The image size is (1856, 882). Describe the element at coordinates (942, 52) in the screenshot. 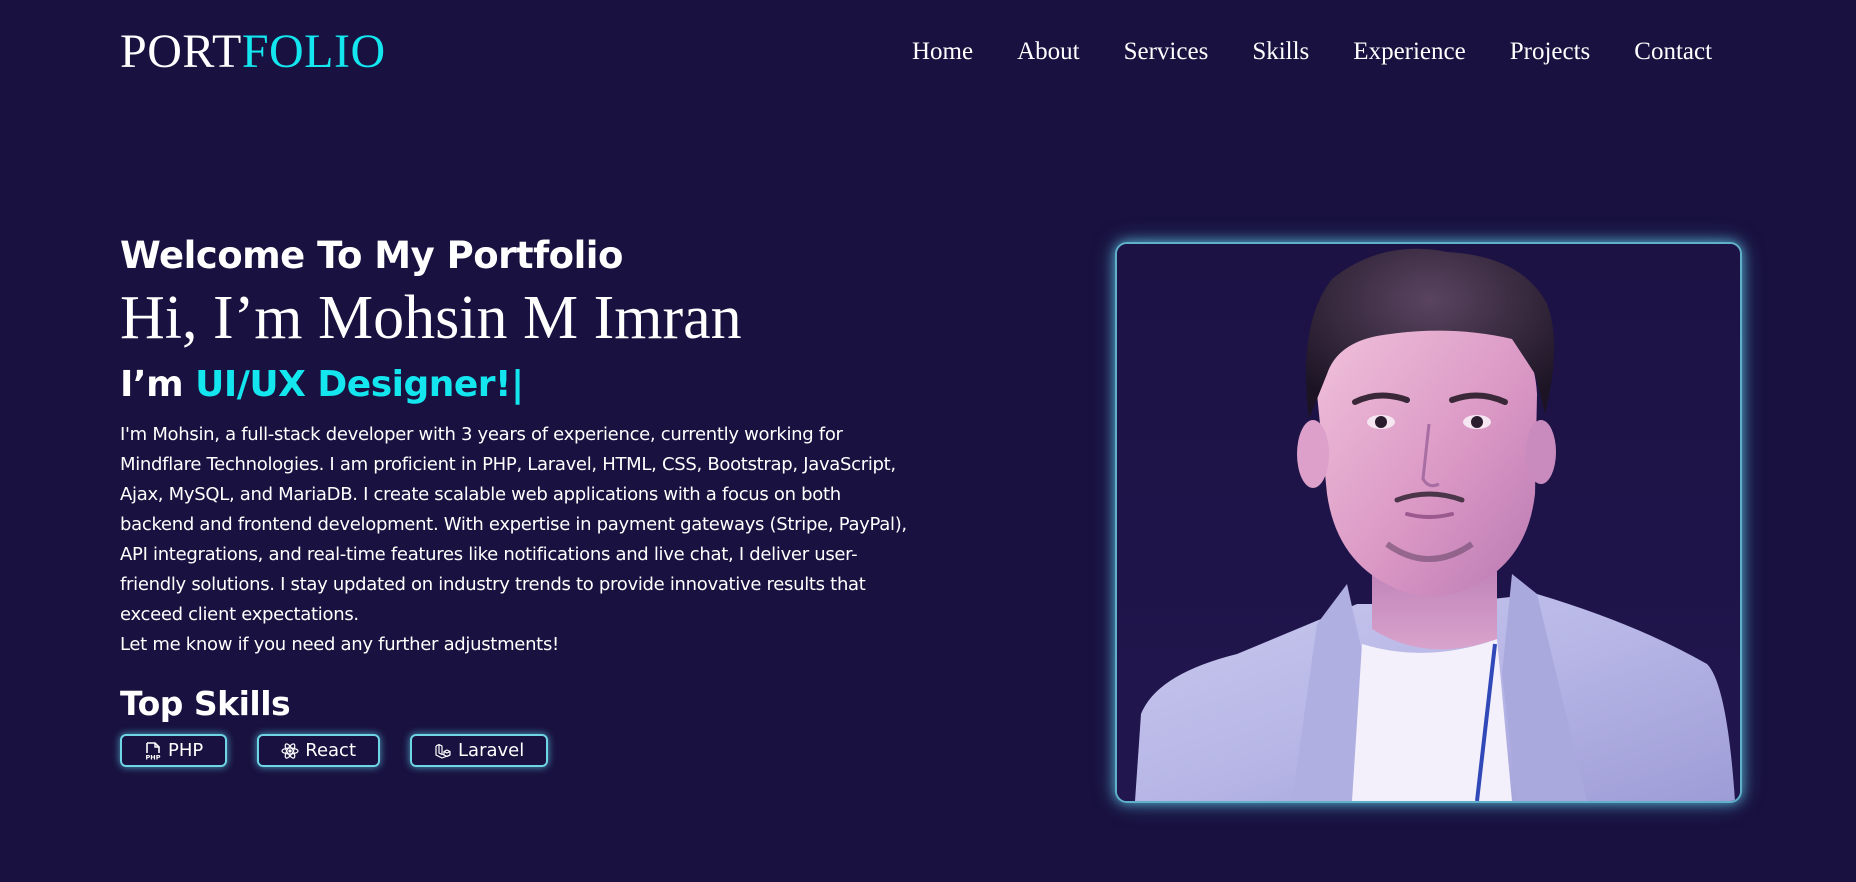

I see `nav-link-home: Home` at that location.